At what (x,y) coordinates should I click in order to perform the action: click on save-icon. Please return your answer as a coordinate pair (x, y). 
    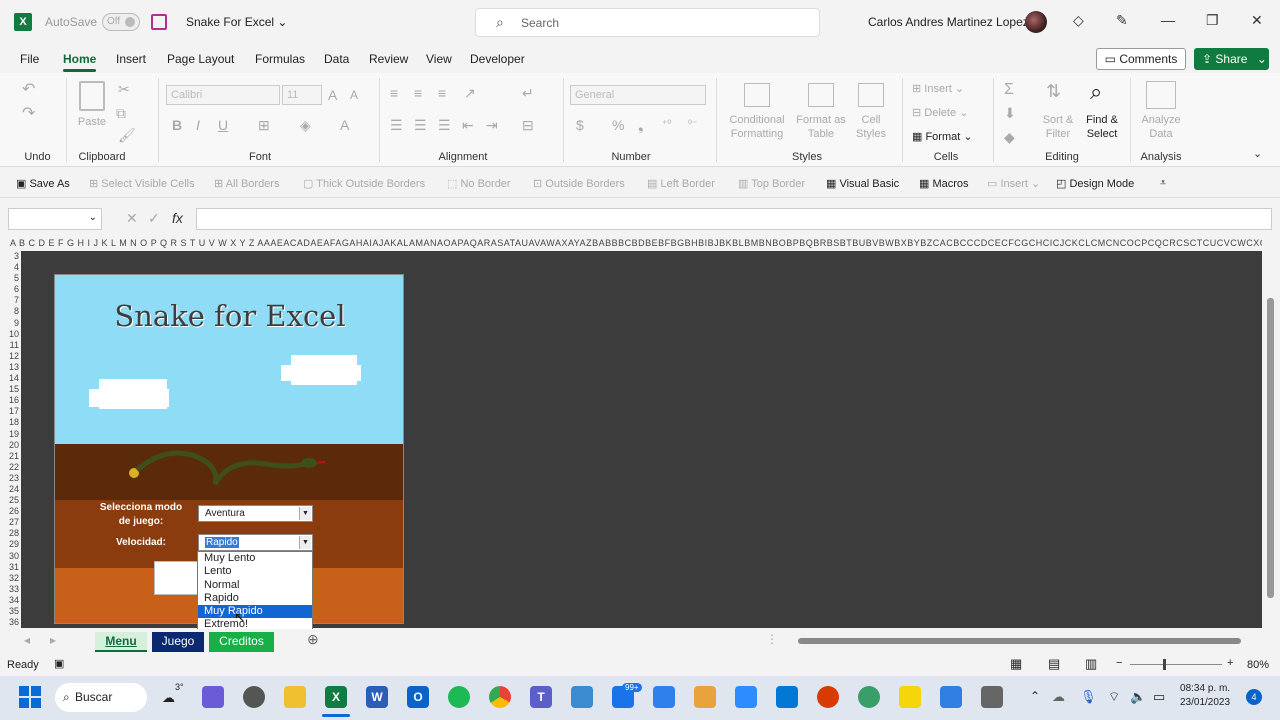
    Looking at the image, I should click on (159, 22).